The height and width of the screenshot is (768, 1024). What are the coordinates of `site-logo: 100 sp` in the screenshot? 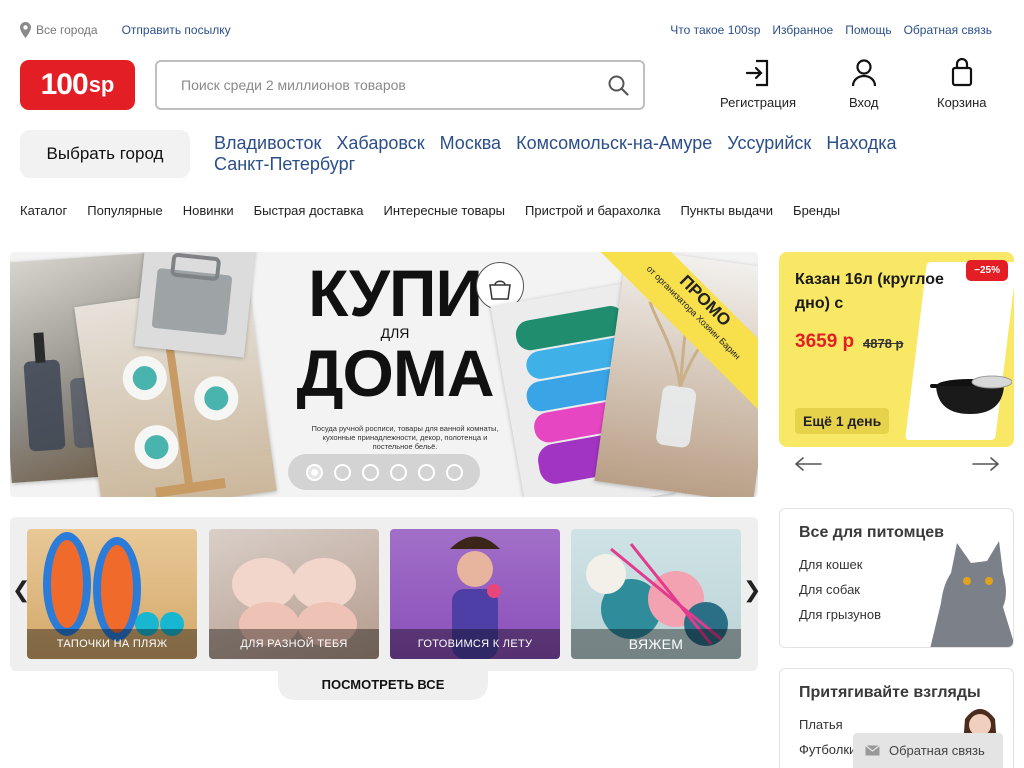 It's located at (77, 85).